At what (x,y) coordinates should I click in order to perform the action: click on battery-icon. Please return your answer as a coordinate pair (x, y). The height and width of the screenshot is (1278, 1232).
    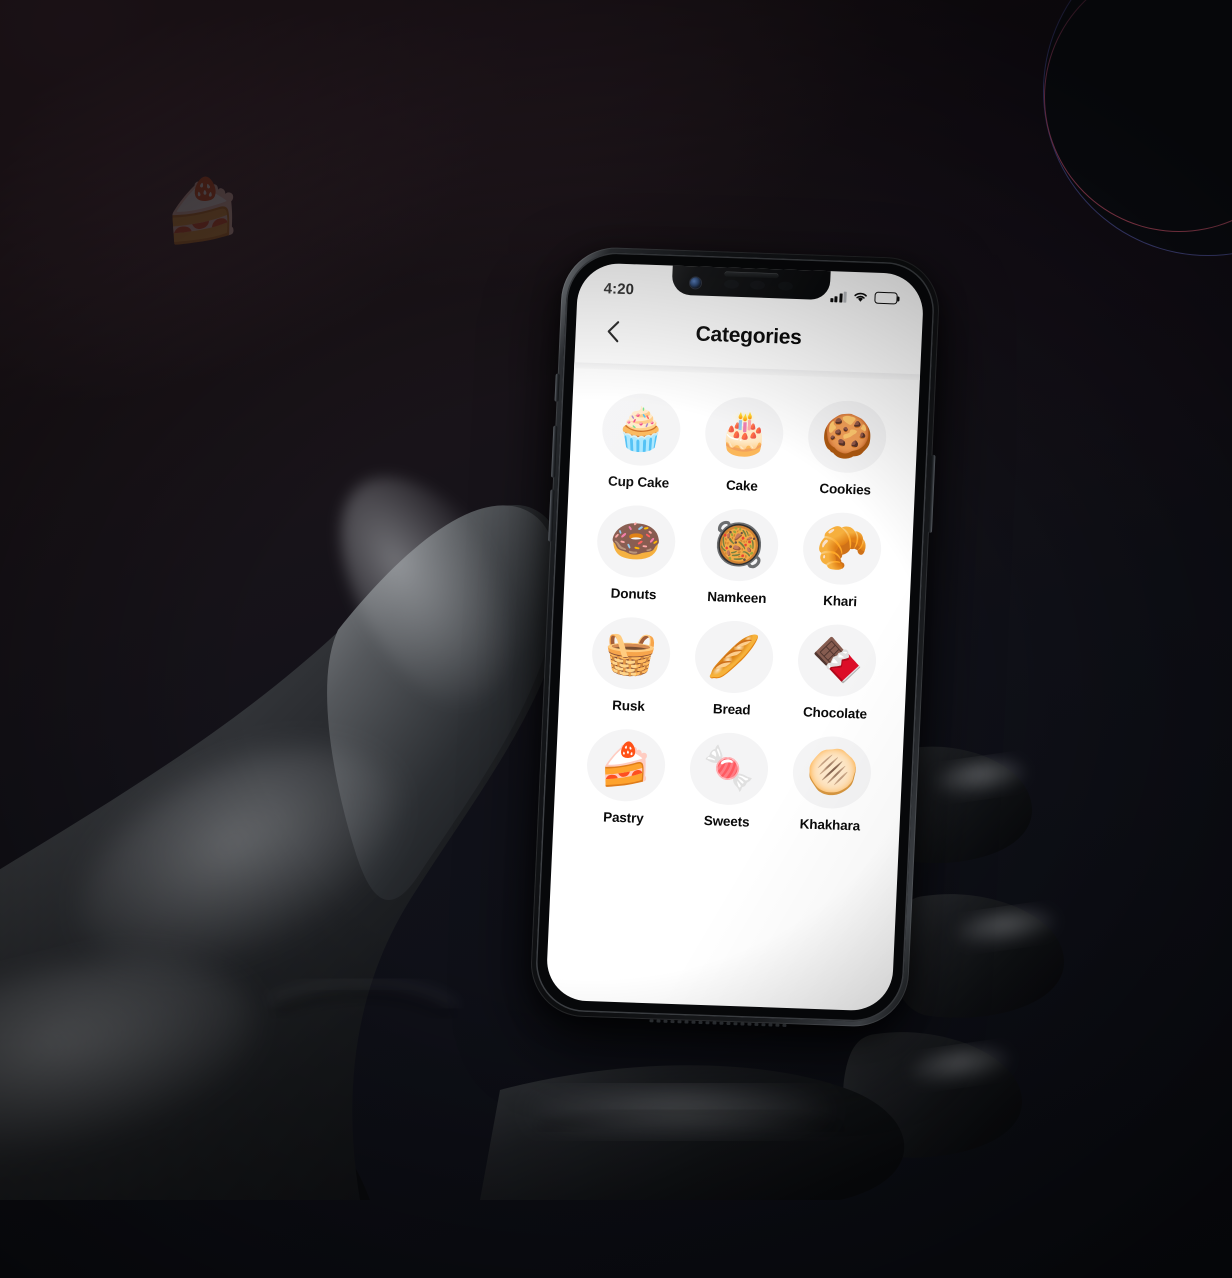
    Looking at the image, I should click on (886, 298).